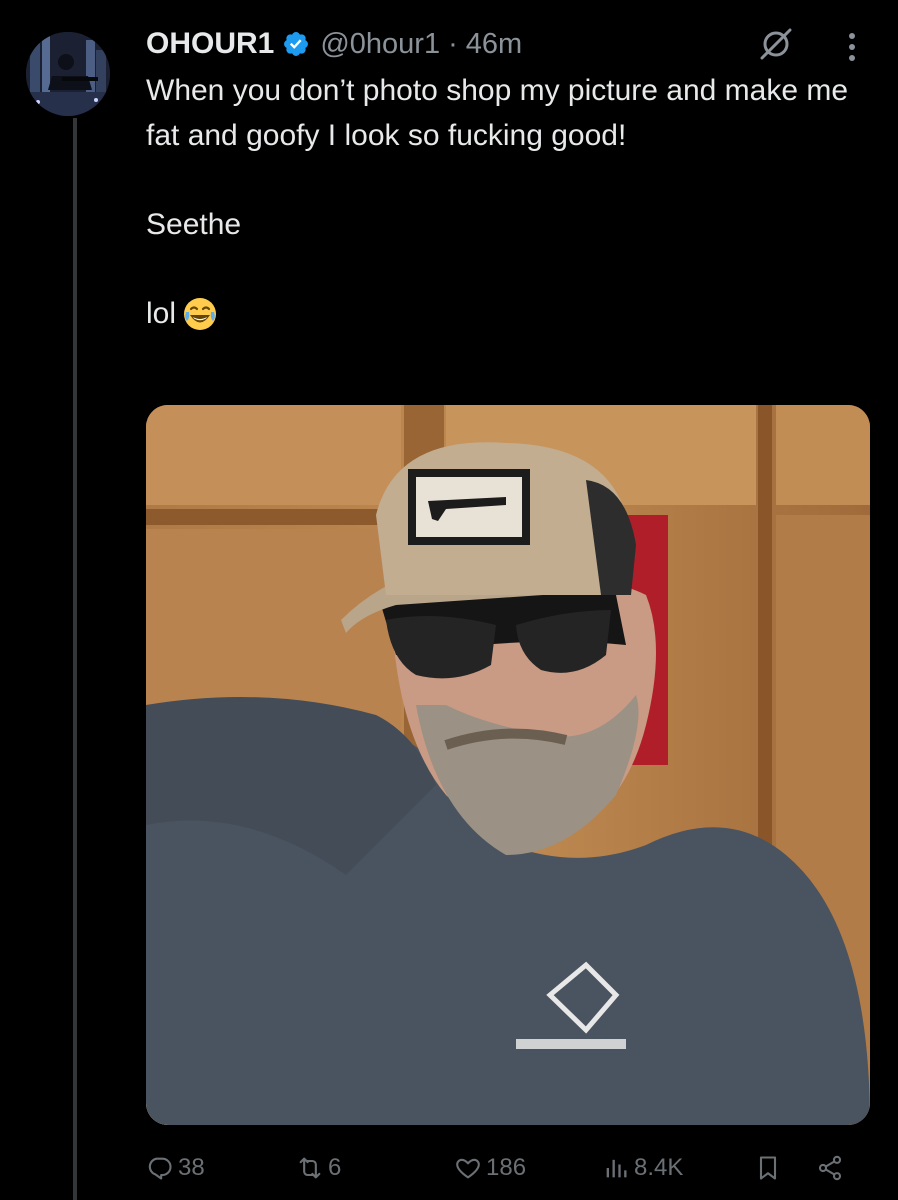  I want to click on views-button: 8.4K, so click(642, 1168).